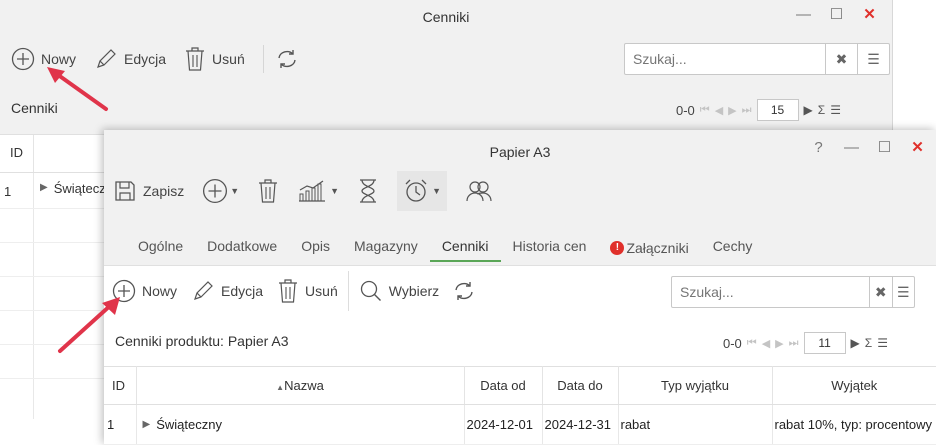 Image resolution: width=936 pixels, height=445 pixels. What do you see at coordinates (202, 341) in the screenshot?
I see `section-title: Cenniki produktu: Papier A3` at bounding box center [202, 341].